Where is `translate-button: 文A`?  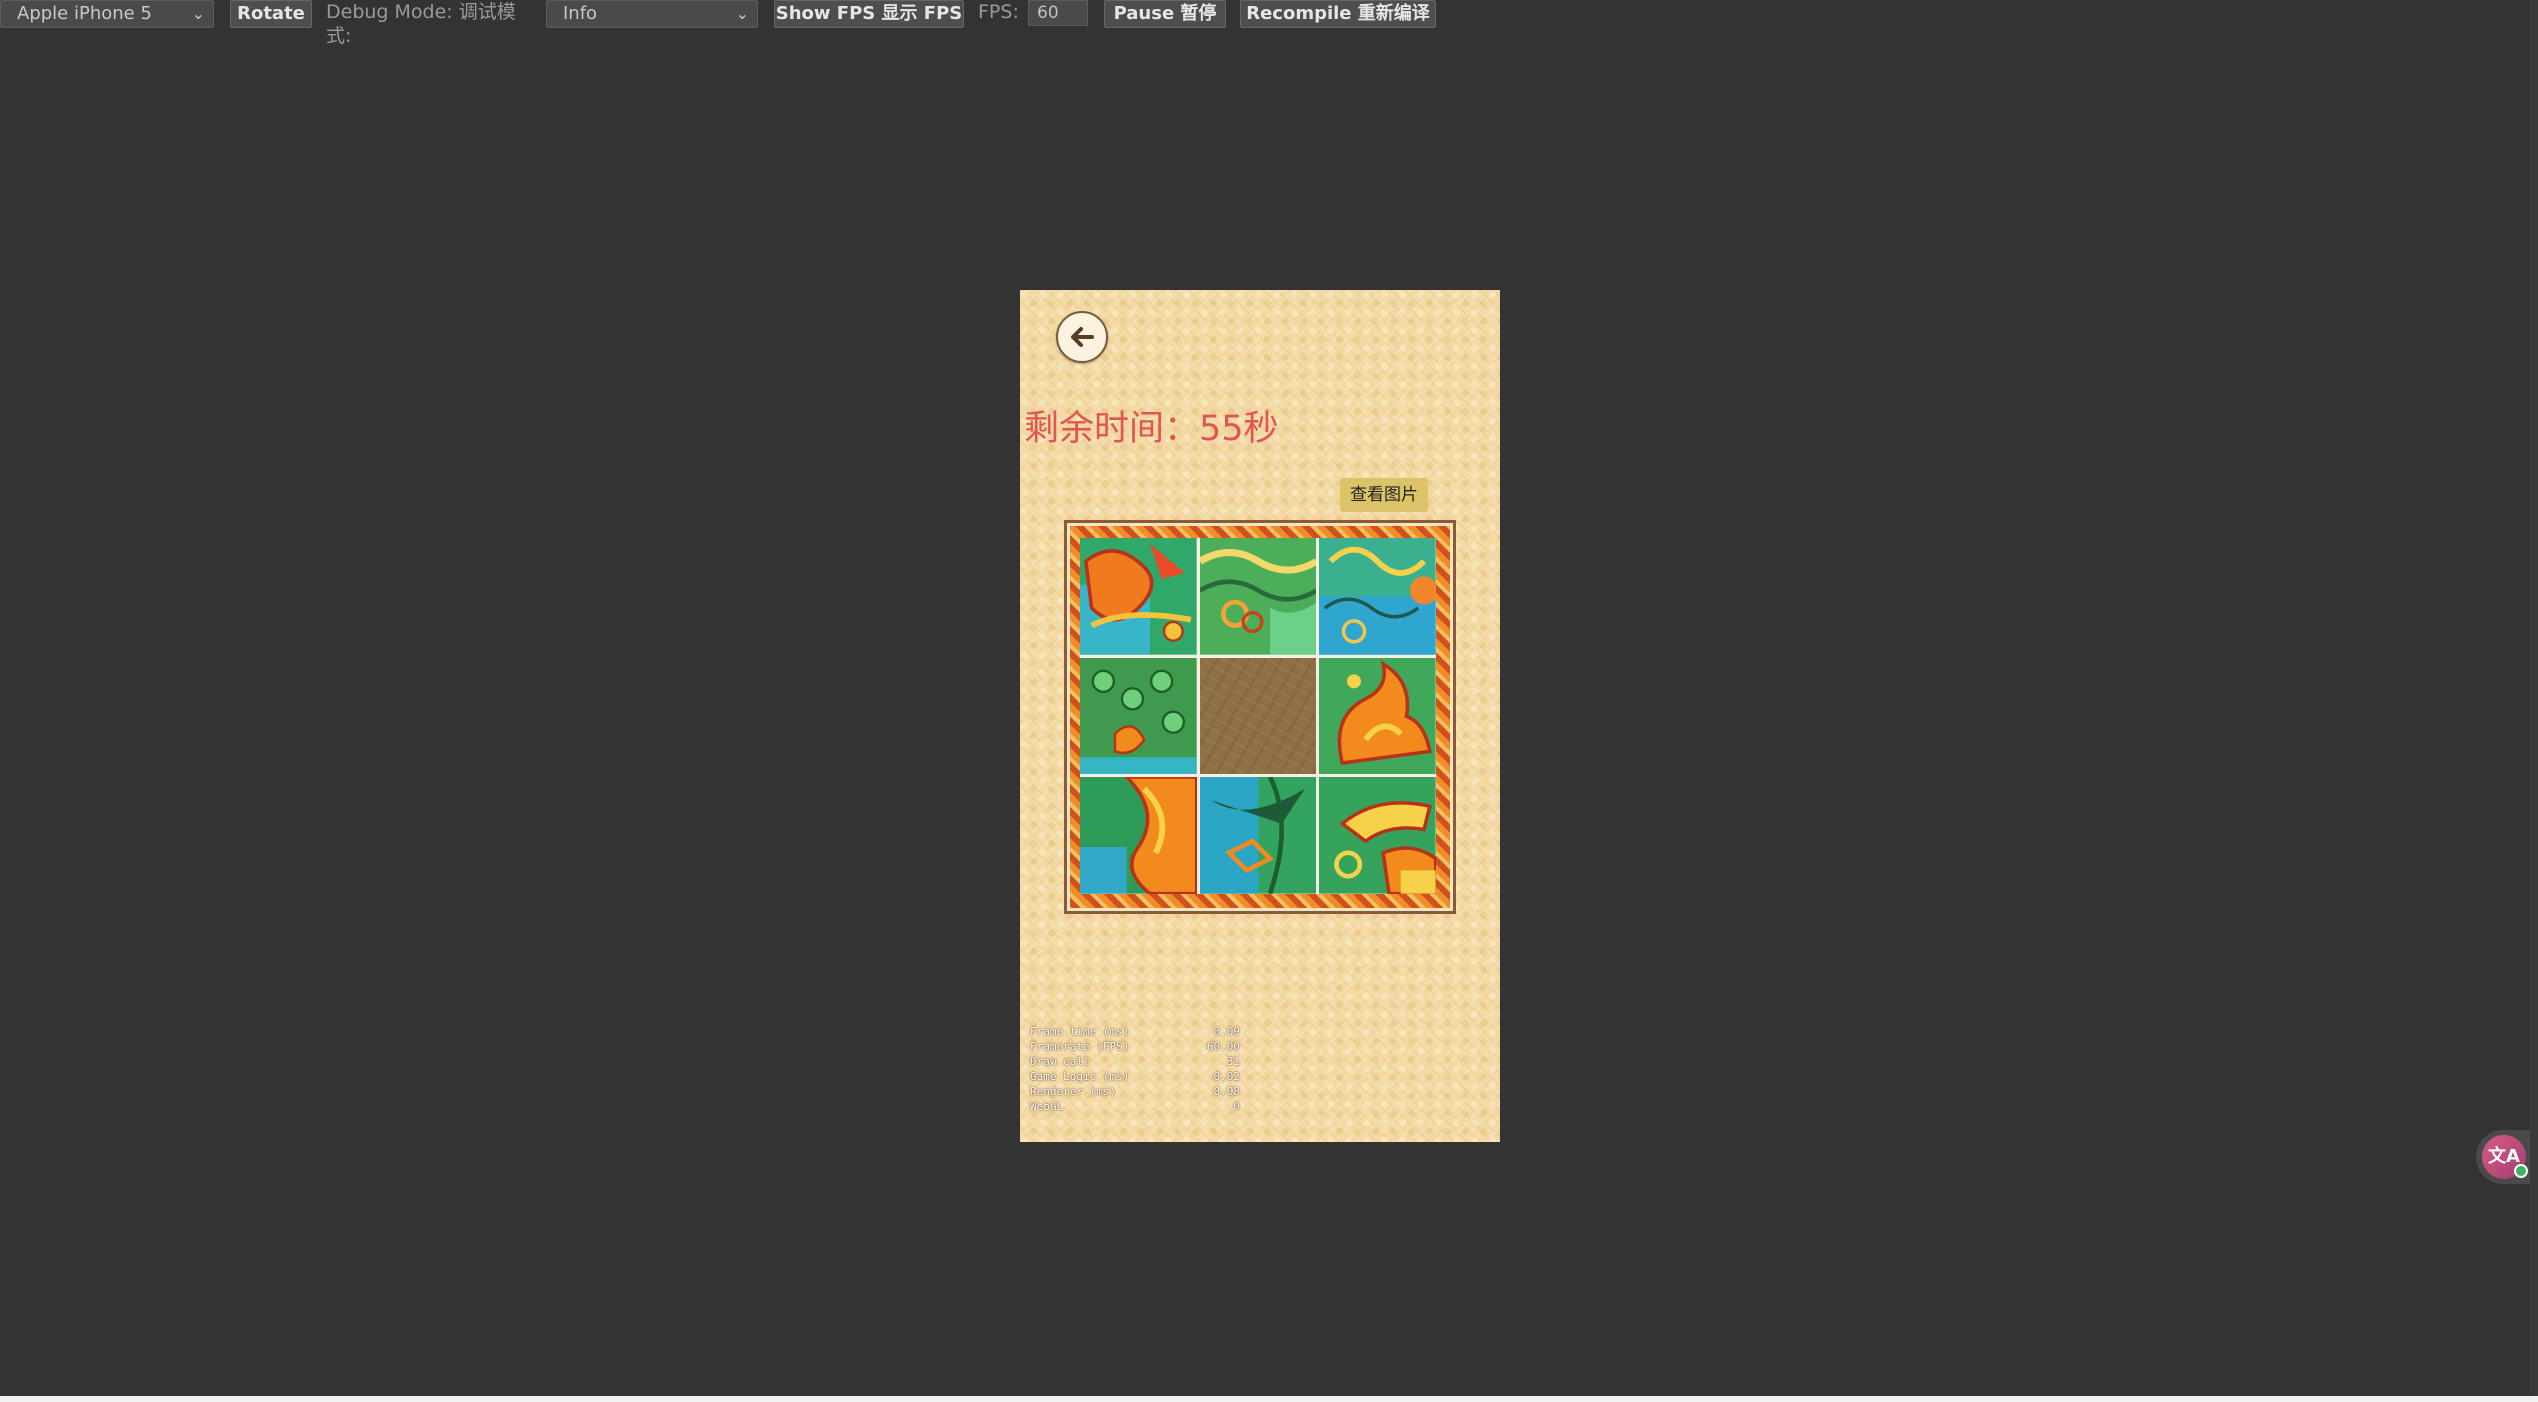 translate-button: 文A is located at coordinates (2507, 1157).